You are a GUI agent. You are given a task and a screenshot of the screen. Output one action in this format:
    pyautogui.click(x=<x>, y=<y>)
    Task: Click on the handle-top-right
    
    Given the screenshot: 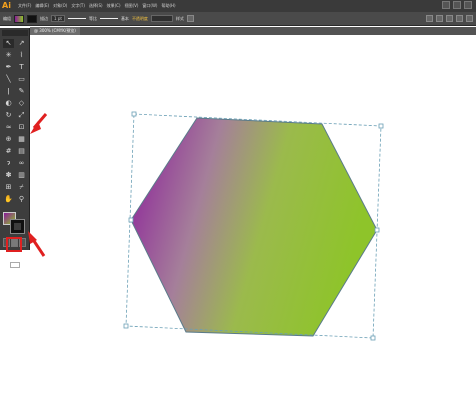 What is the action you would take?
    pyautogui.click(x=381, y=126)
    